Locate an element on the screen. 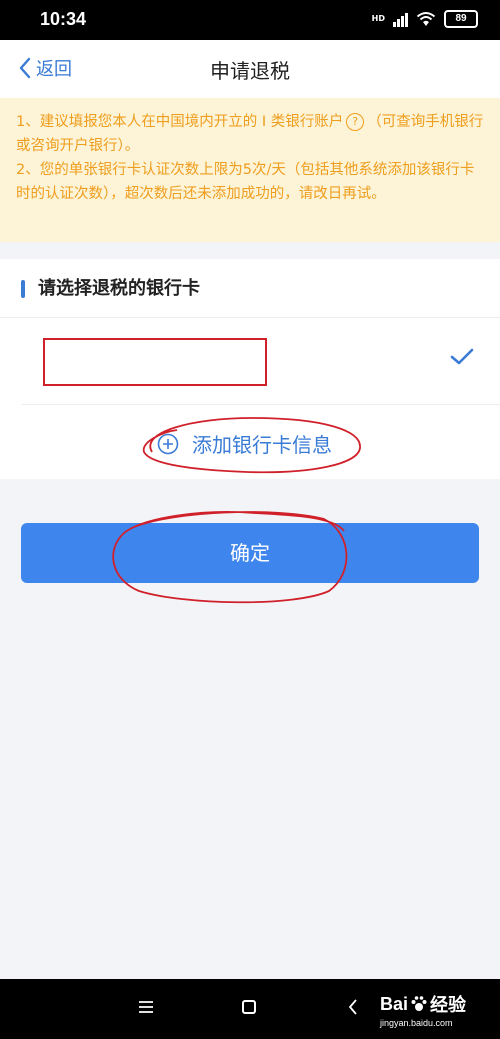  wifi-icon is located at coordinates (426, 19).